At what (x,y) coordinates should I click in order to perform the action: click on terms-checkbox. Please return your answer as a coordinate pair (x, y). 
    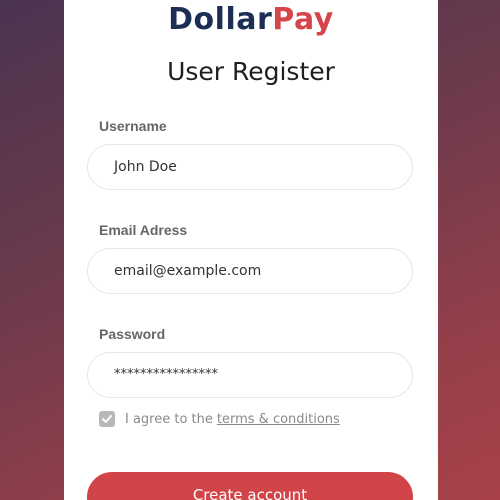
    Looking at the image, I should click on (107, 419).